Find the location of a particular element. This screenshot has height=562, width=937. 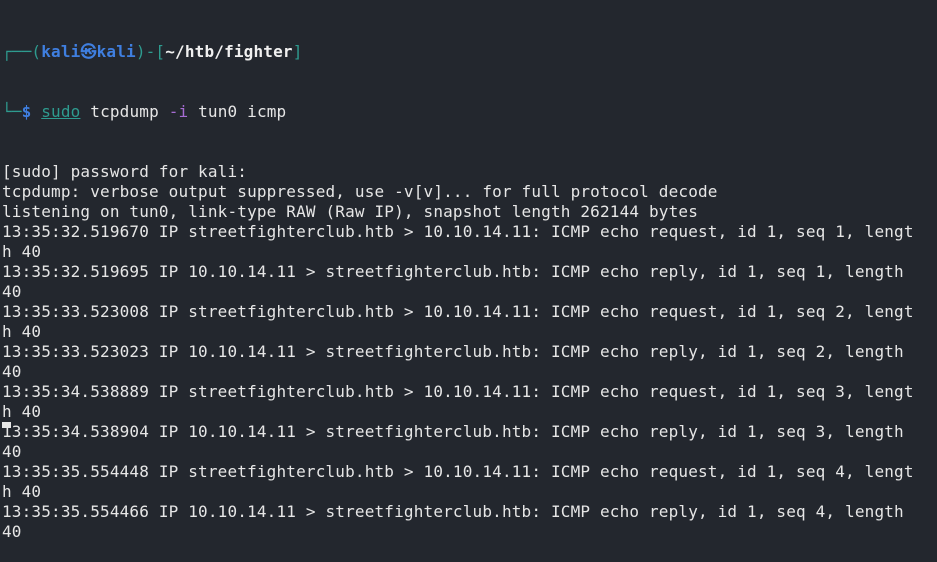

command-sudo: sudo is located at coordinates (61, 111).